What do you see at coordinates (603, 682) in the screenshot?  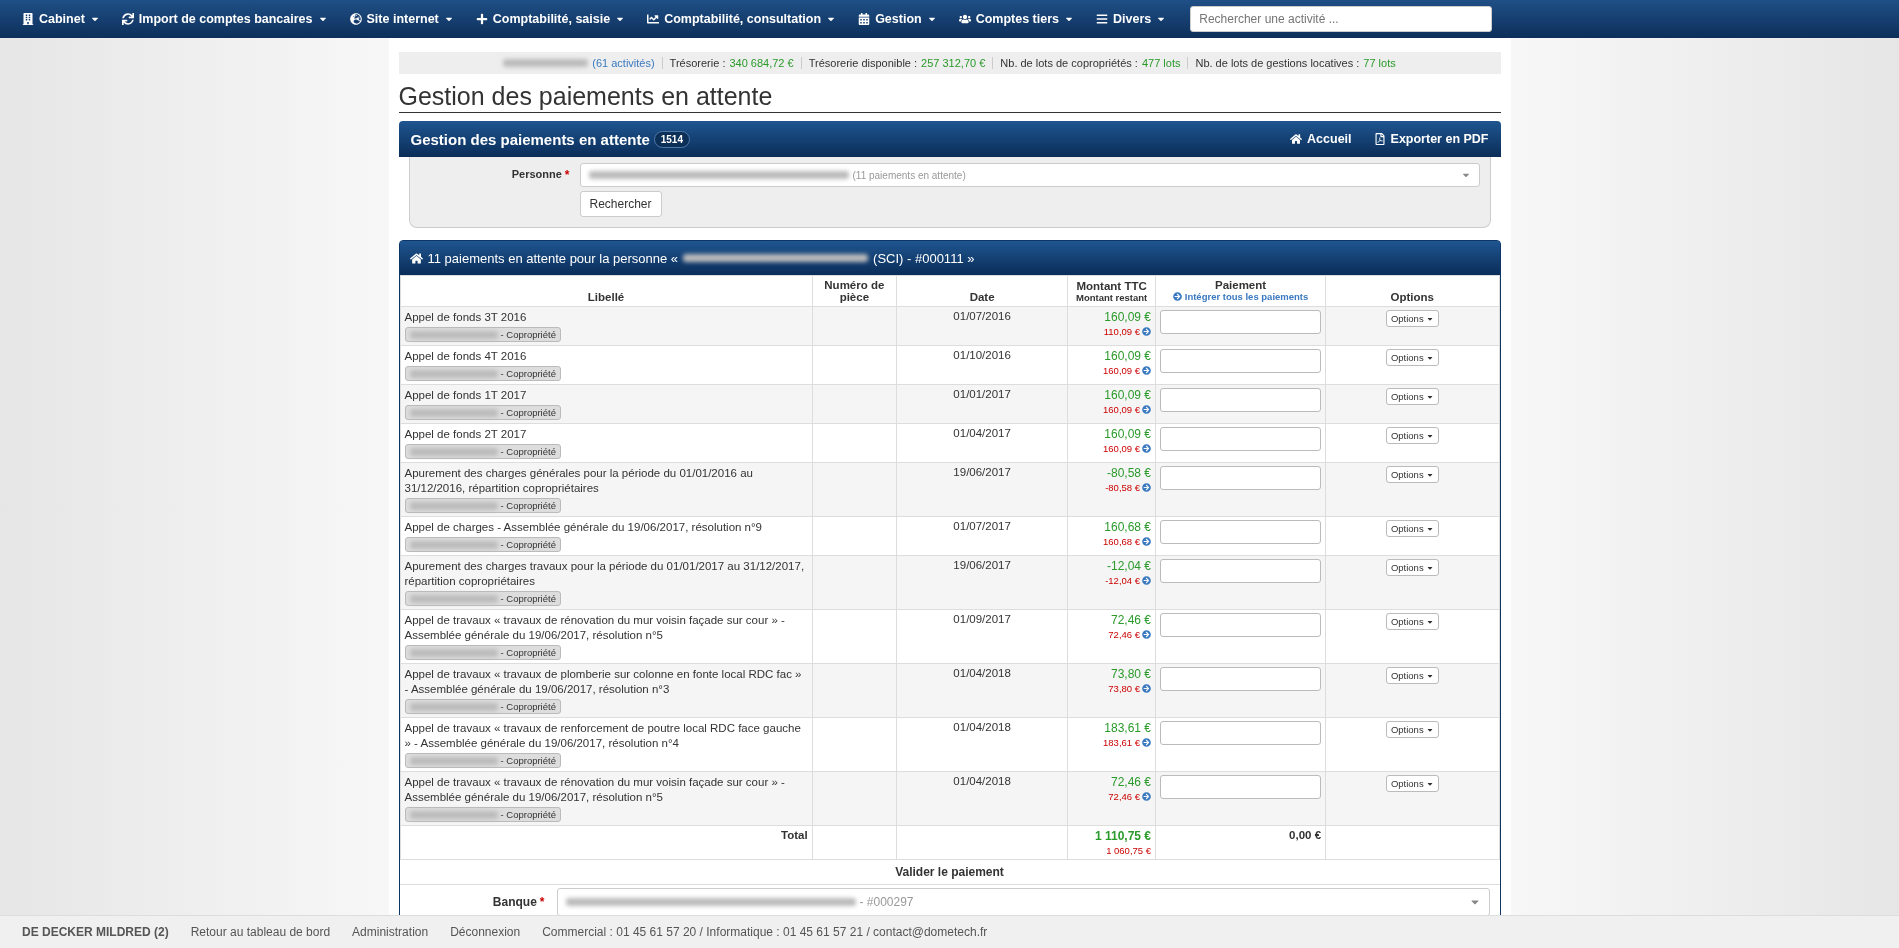 I see `table-cell-text: Appel de travaux « travaux de plomberie sur colonne en fonte local RDC fac » - Assemblée générale du 19/06/2017, résolution n°3` at bounding box center [603, 682].